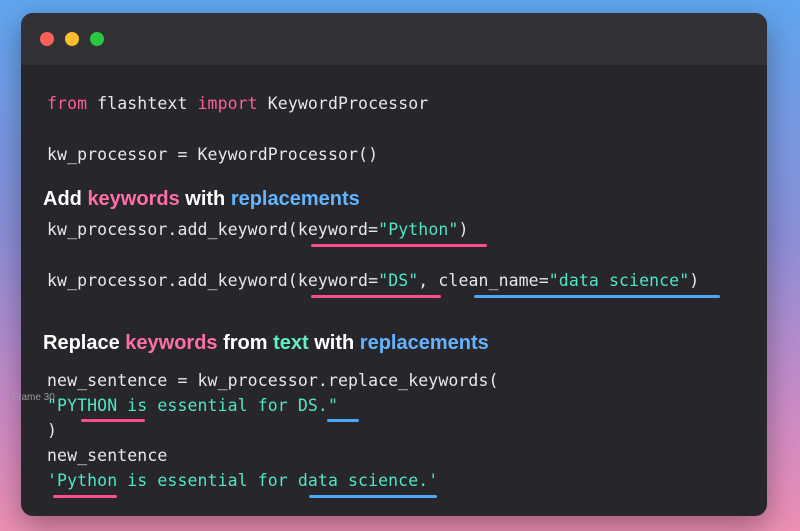 Image resolution: width=800 pixels, height=531 pixels. What do you see at coordinates (428, 280) in the screenshot?
I see `code-text: ,` at bounding box center [428, 280].